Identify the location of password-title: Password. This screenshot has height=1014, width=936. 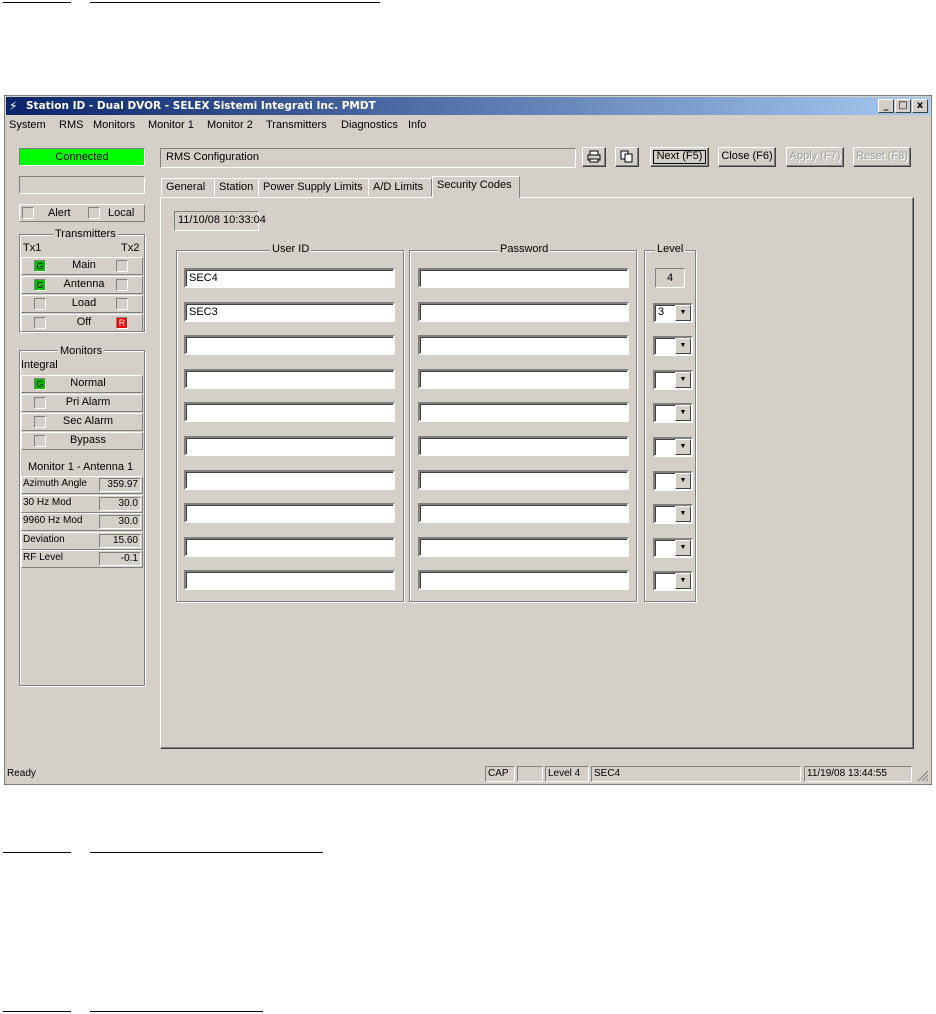
(524, 249).